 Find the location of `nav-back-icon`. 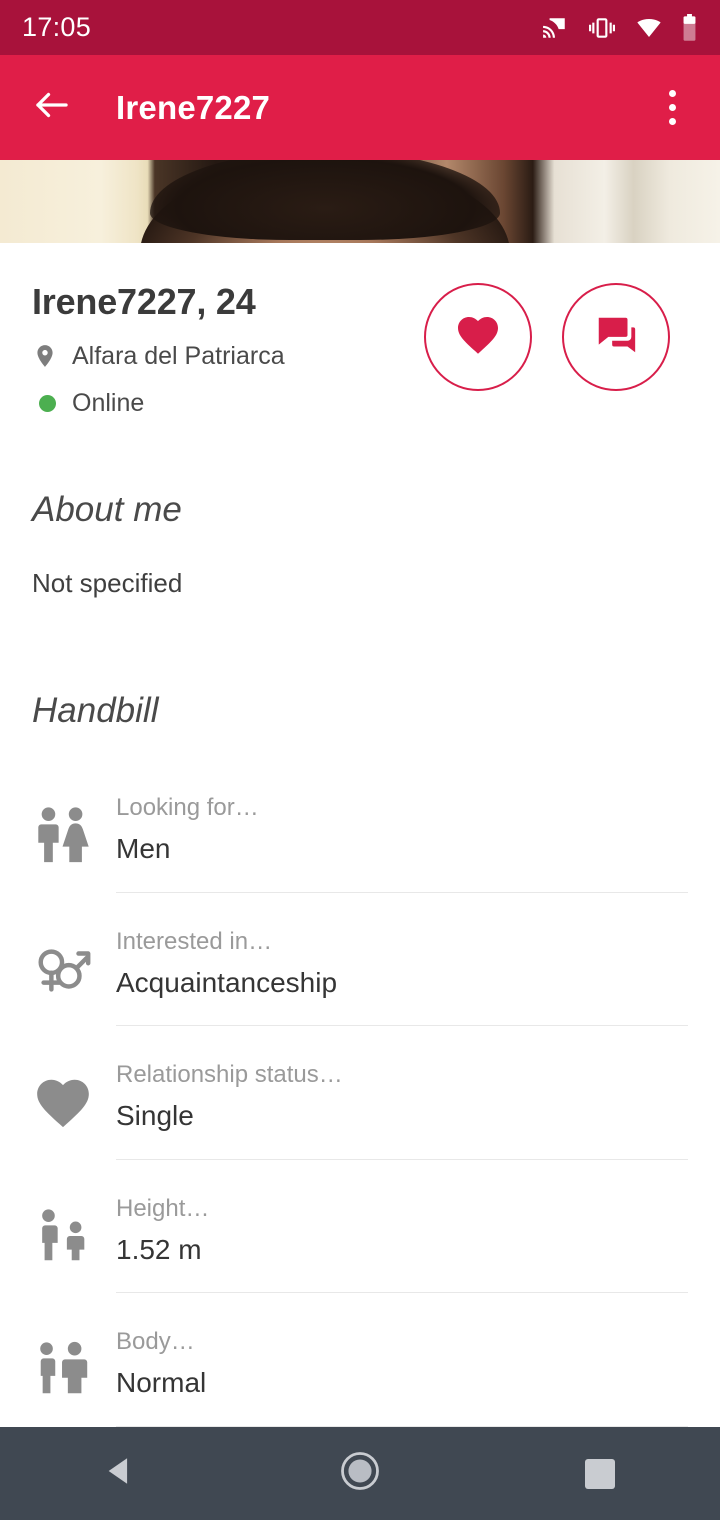

nav-back-icon is located at coordinates (120, 1473).